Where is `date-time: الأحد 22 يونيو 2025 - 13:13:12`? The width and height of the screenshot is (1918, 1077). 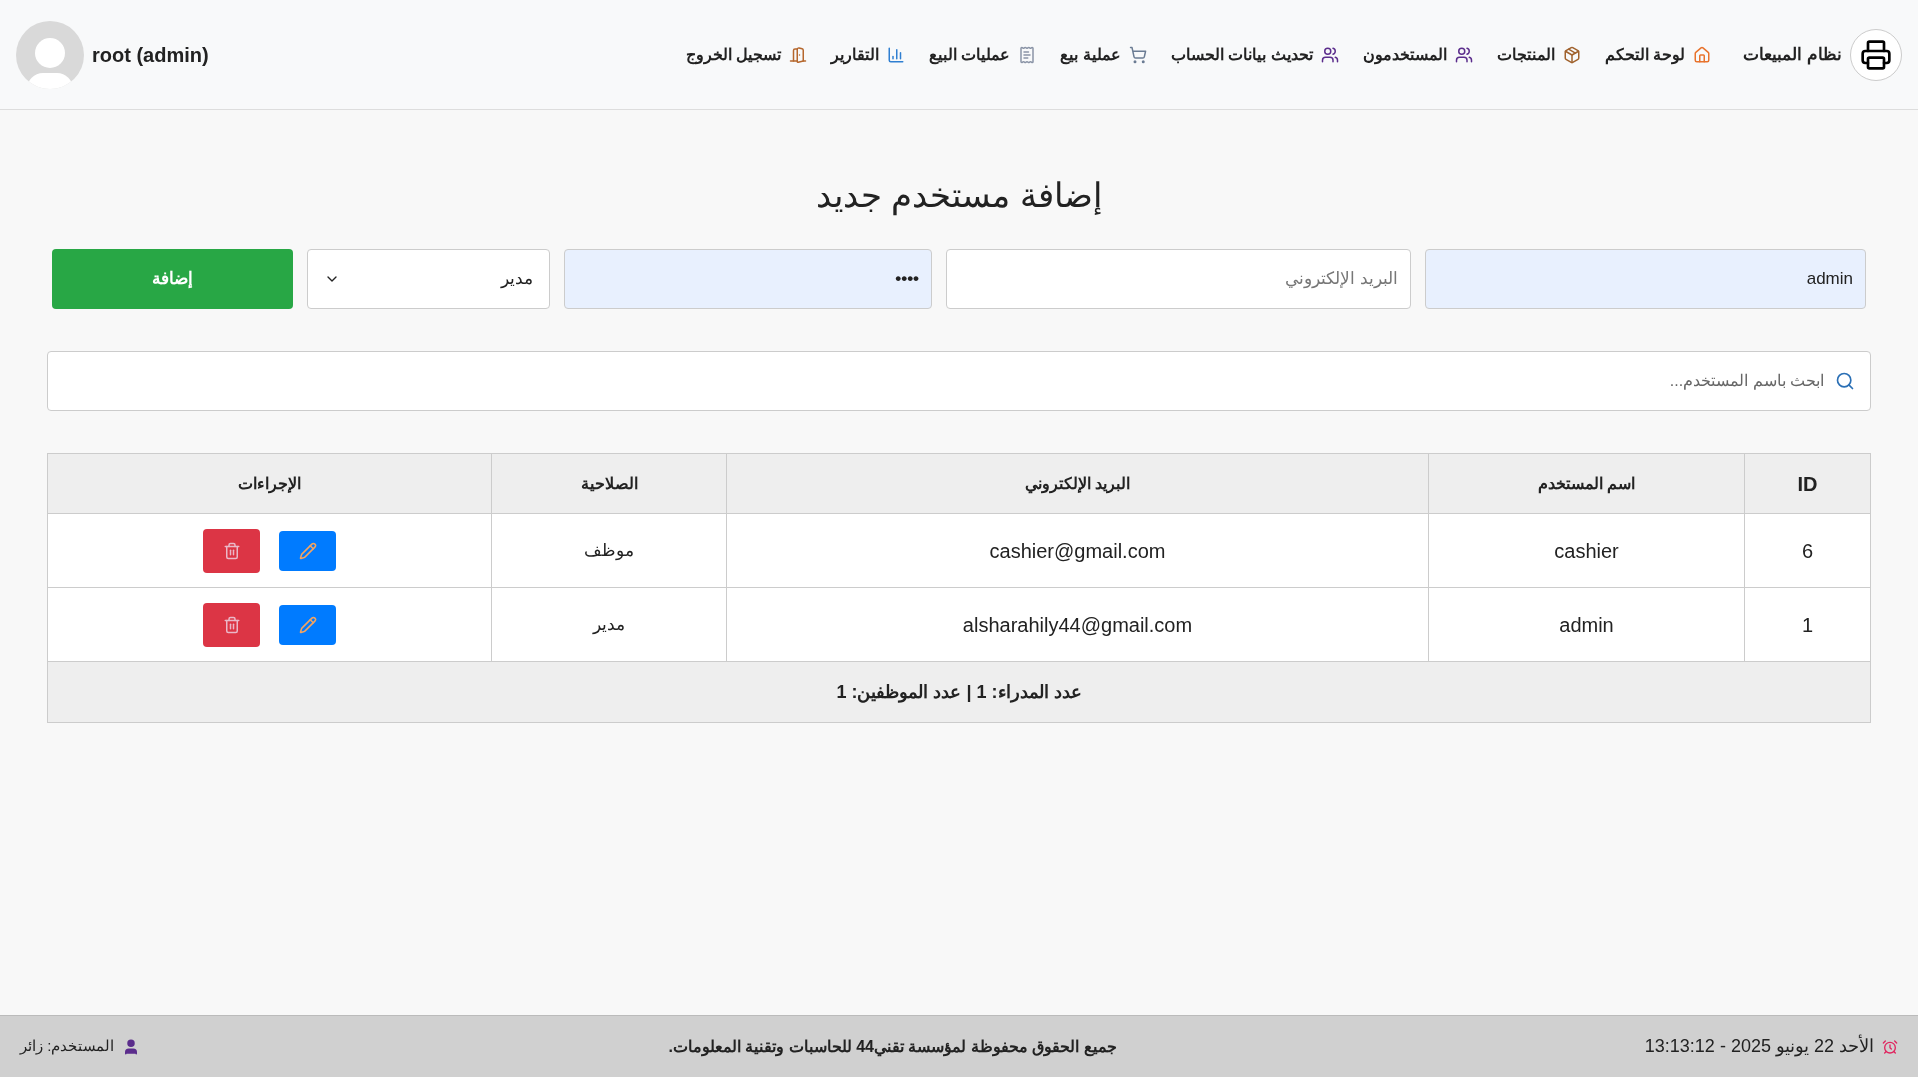 date-time: الأحد 22 يونيو 2025 - 13:13:12 is located at coordinates (1759, 1046).